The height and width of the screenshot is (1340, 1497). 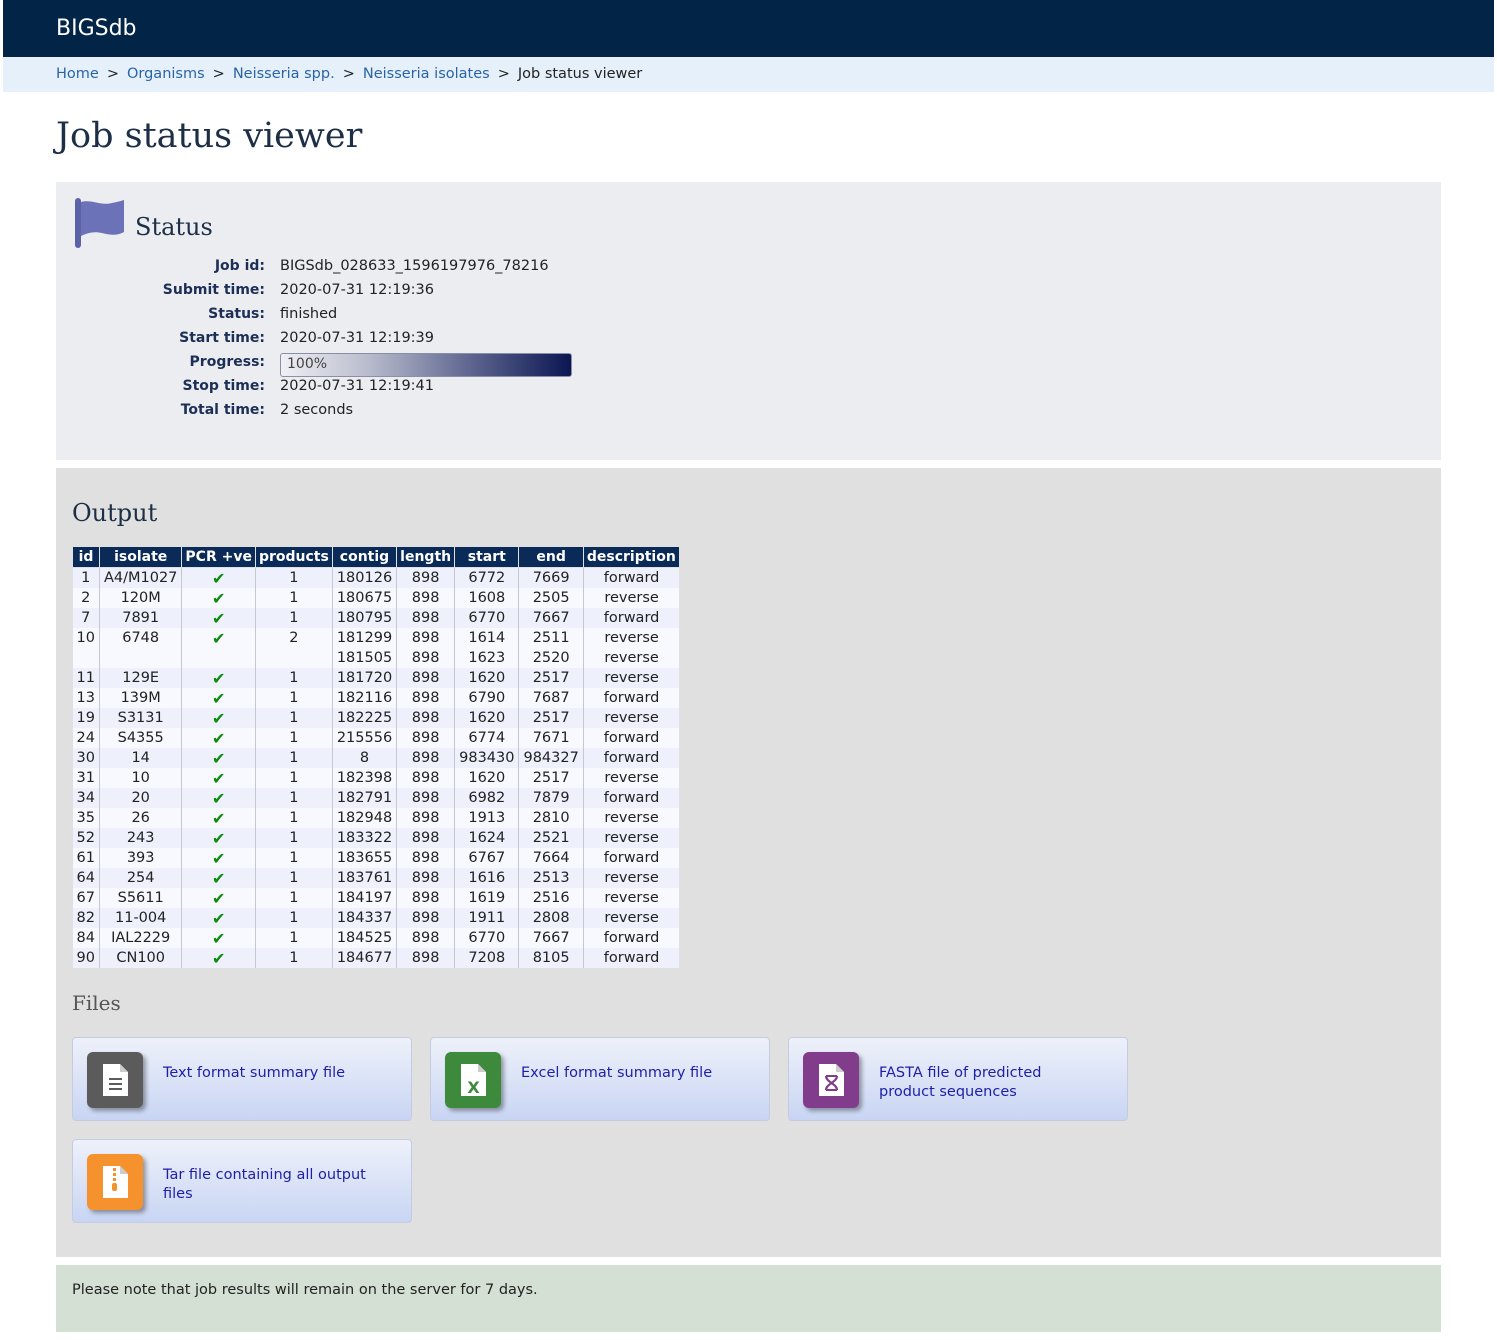 I want to click on table-row: 82 11-004 ✔ 1 184337 898 1911 2808 reverse, so click(x=376, y=918).